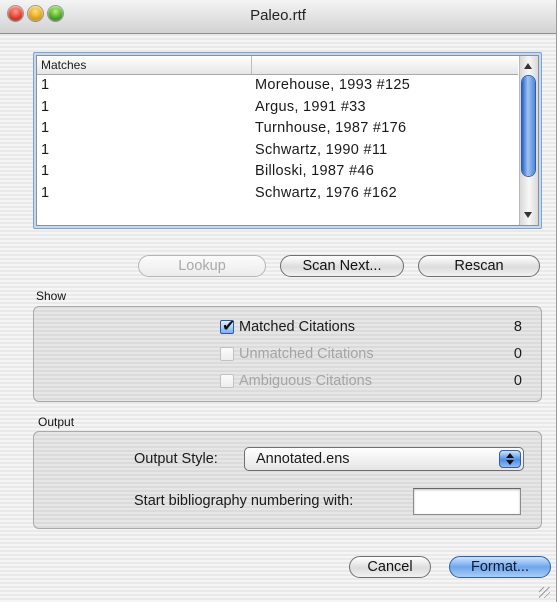  I want to click on resize-grip-icon, so click(544, 592).